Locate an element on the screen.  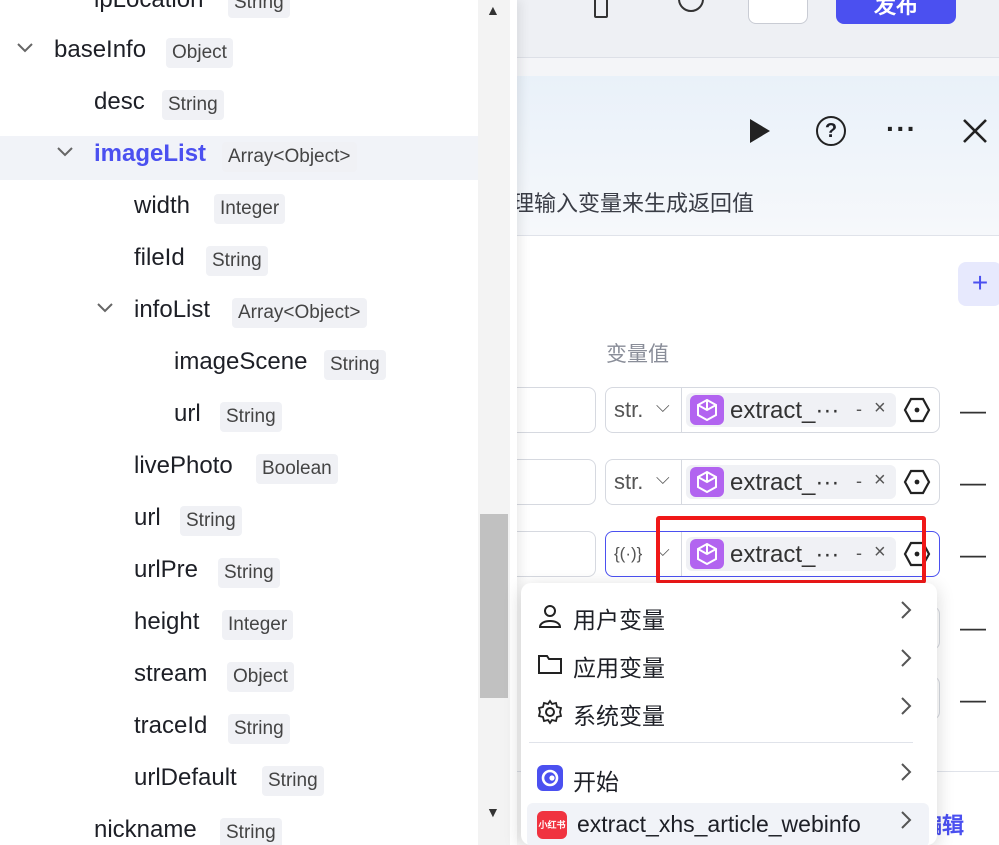
run-icon is located at coordinates (760, 133).